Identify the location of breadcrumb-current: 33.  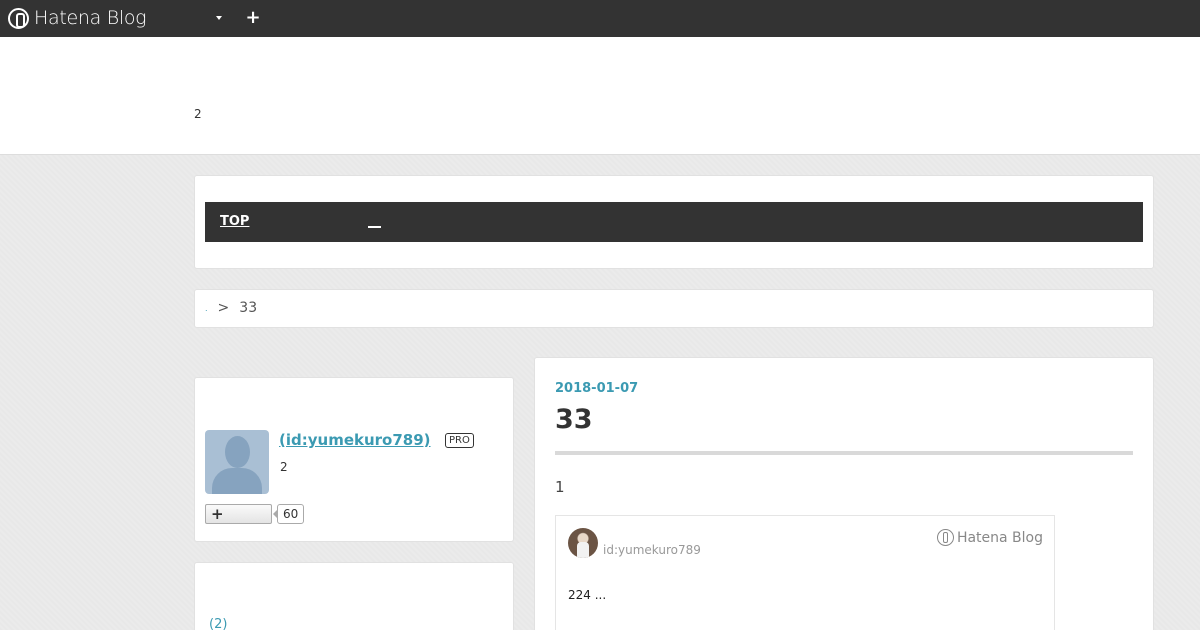
(248, 308).